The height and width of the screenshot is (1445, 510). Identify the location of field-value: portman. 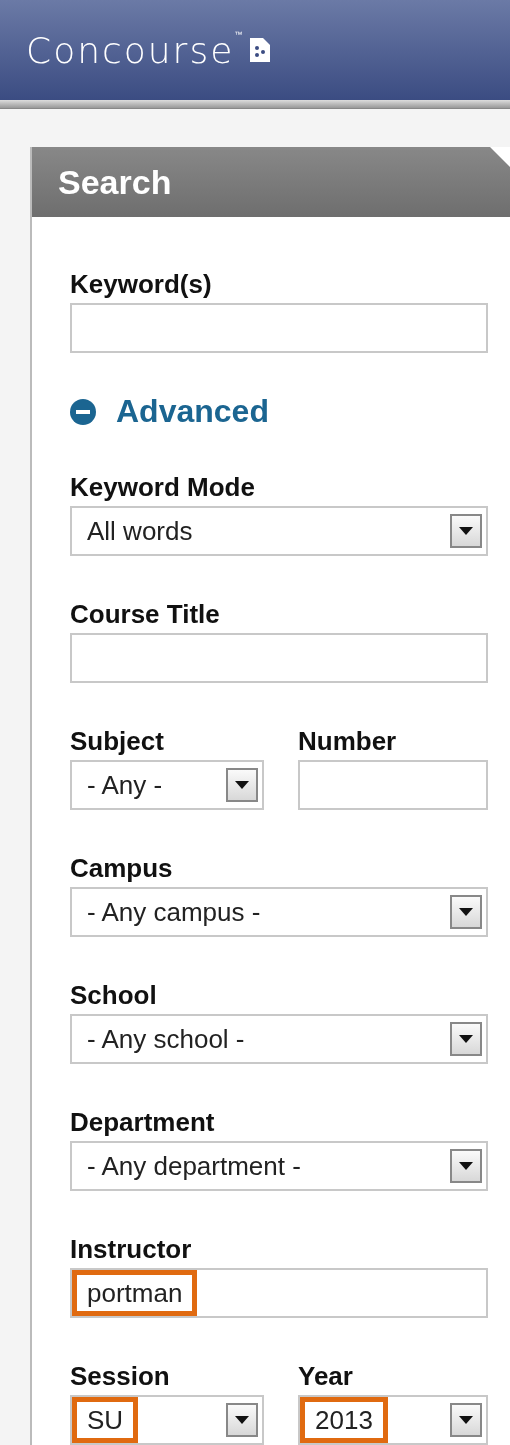
(135, 1293).